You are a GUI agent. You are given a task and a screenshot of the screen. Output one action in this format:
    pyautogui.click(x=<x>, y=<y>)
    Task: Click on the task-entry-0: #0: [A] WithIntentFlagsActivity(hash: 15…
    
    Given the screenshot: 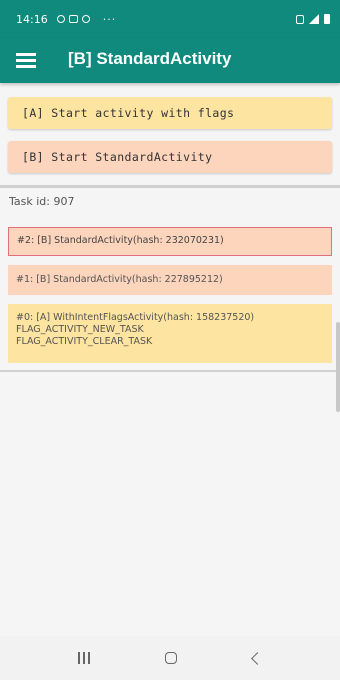 What is the action you would take?
    pyautogui.click(x=170, y=333)
    